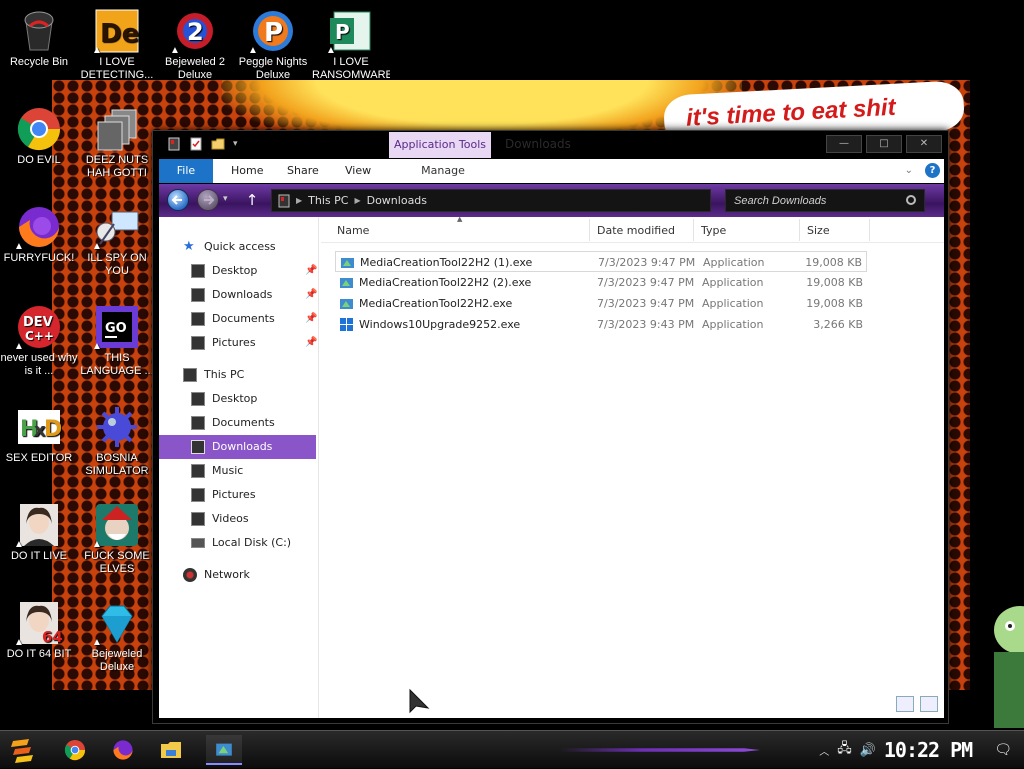  What do you see at coordinates (353, 230) in the screenshot?
I see `column-header-name: Name` at bounding box center [353, 230].